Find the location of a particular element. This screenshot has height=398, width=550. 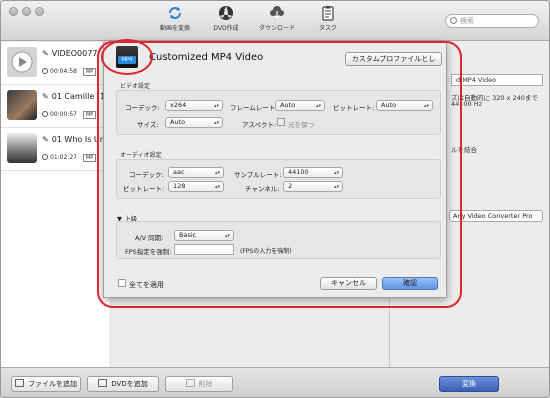

add-file-button: ファイルを追加 is located at coordinates (46, 384).